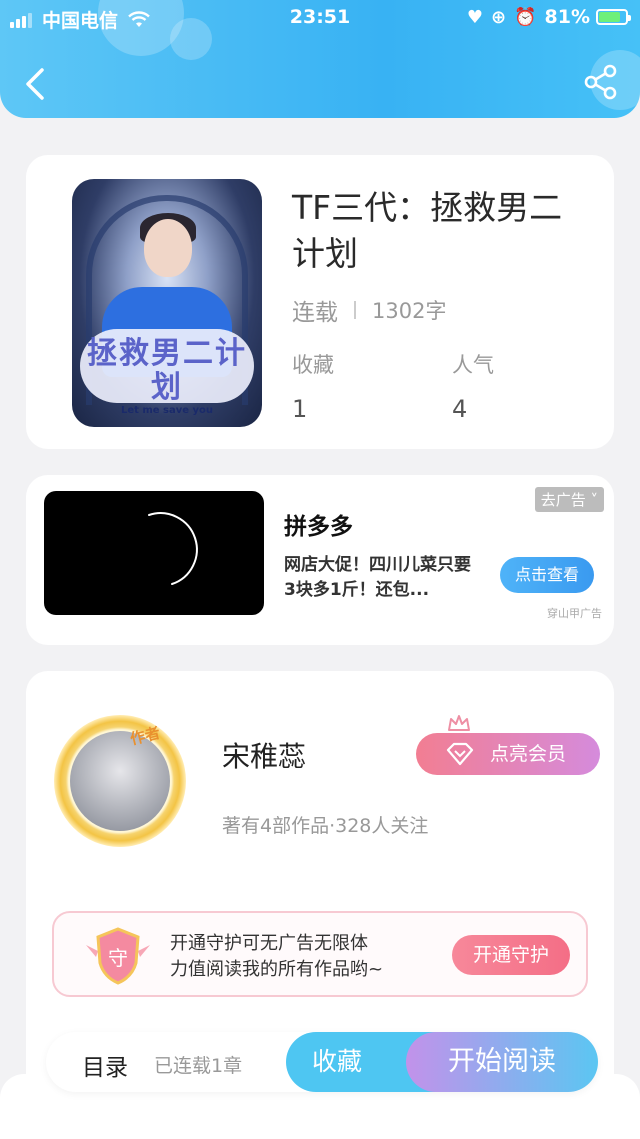 This screenshot has width=640, height=1139. I want to click on book-cover: 拯救男二计划 Let me save you, so click(167, 303).